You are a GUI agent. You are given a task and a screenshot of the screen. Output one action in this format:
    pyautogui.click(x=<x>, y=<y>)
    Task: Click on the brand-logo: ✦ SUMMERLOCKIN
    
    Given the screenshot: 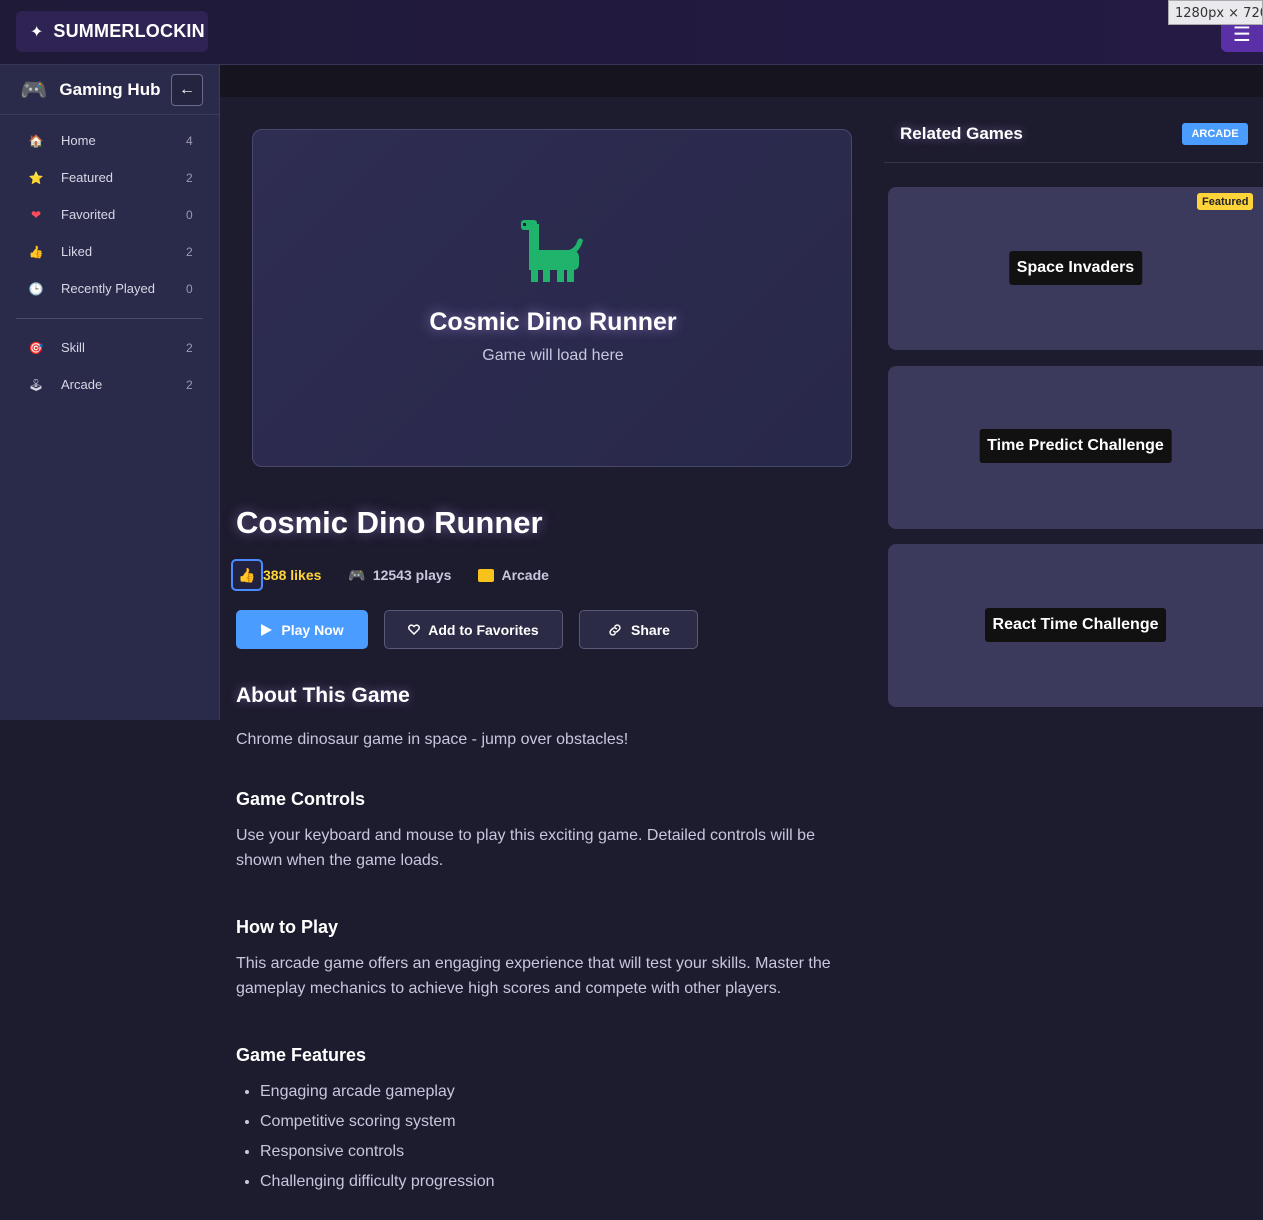 What is the action you would take?
    pyautogui.click(x=112, y=31)
    